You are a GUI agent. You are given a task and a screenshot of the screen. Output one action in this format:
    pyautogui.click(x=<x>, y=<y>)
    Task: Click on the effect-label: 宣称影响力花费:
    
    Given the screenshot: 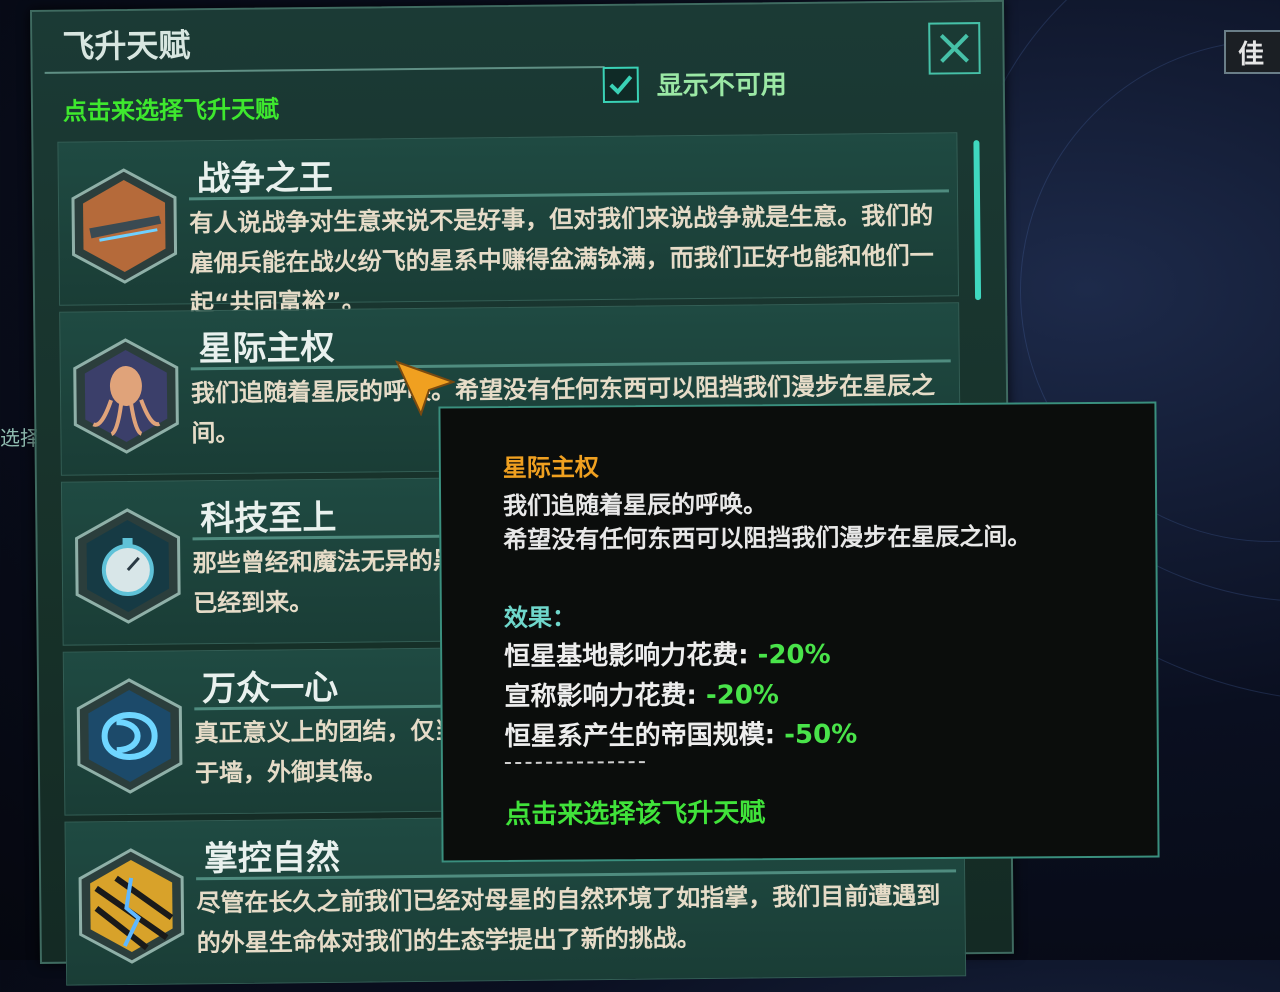 What is the action you would take?
    pyautogui.click(x=605, y=696)
    